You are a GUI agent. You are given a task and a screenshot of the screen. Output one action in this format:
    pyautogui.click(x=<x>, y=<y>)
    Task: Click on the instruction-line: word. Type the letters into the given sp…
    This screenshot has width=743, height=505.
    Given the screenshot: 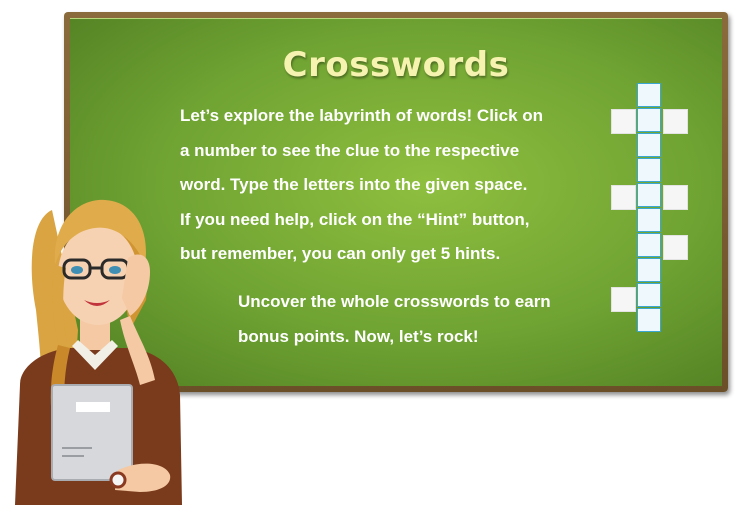 What is the action you would take?
    pyautogui.click(x=354, y=184)
    